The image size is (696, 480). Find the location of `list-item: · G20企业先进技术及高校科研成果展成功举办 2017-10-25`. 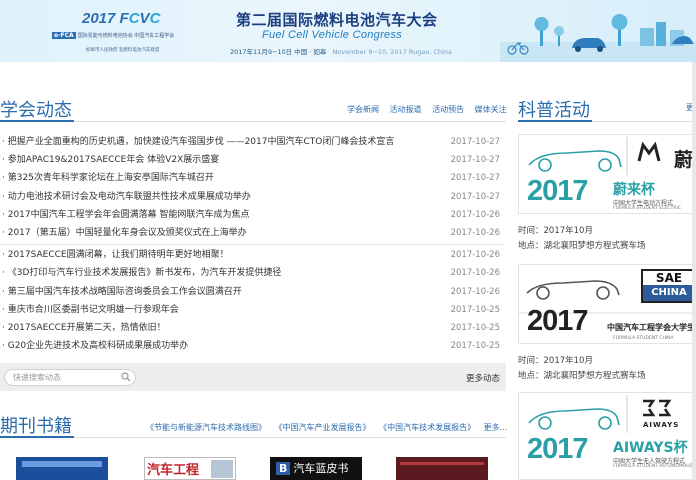

list-item: · G20企业先进技术及高校科研成果展成功举办 2017-10-25 is located at coordinates (252, 346).